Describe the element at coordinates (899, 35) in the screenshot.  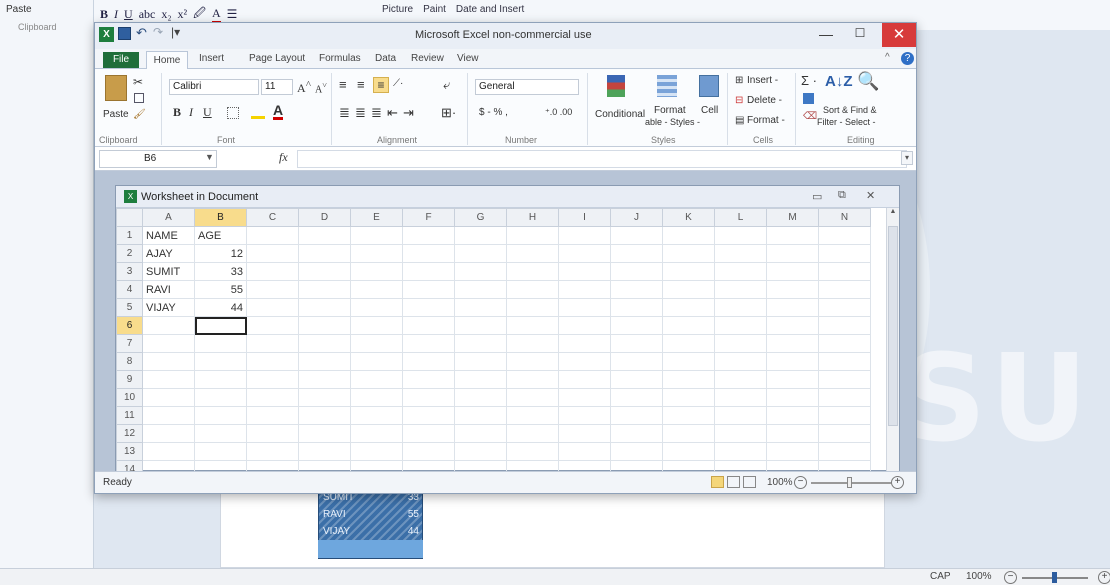
I see `close-button: ✕` at that location.